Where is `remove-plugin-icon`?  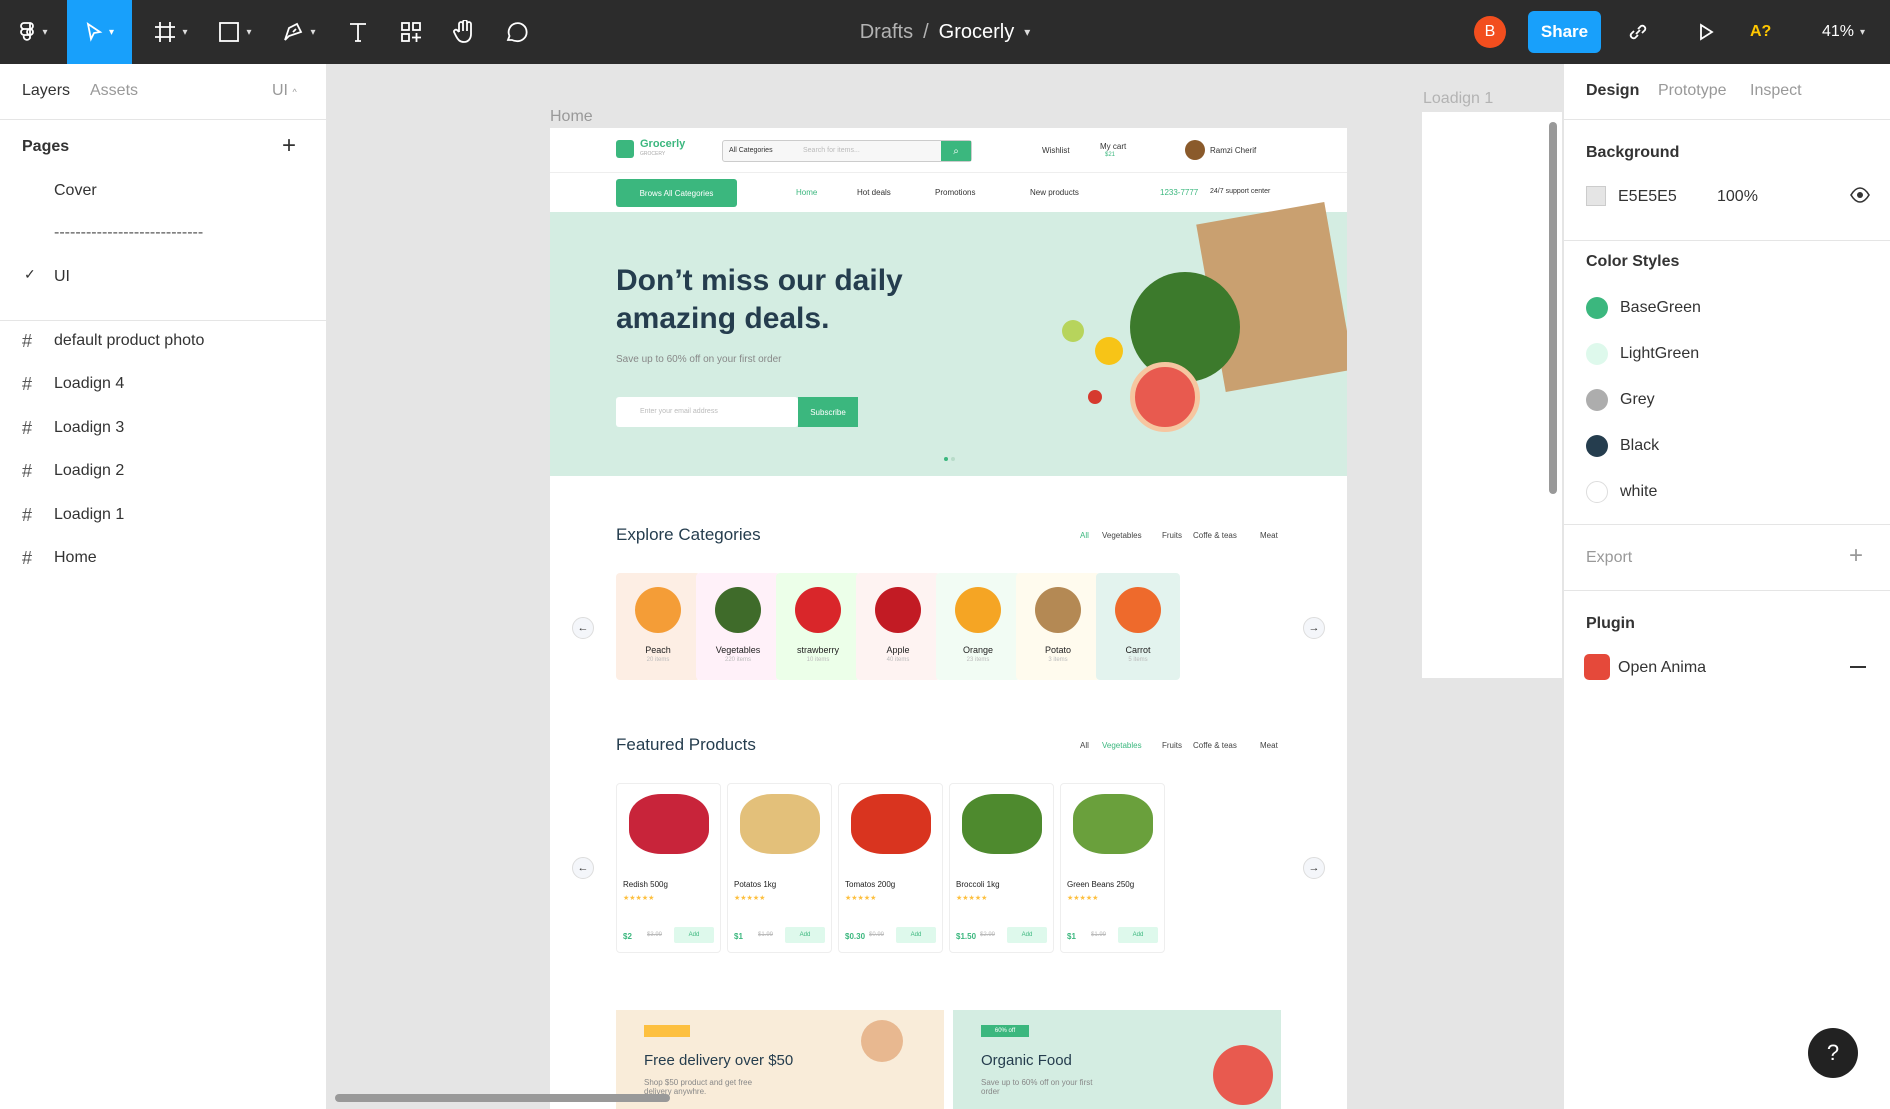
remove-plugin-icon is located at coordinates (1858, 667).